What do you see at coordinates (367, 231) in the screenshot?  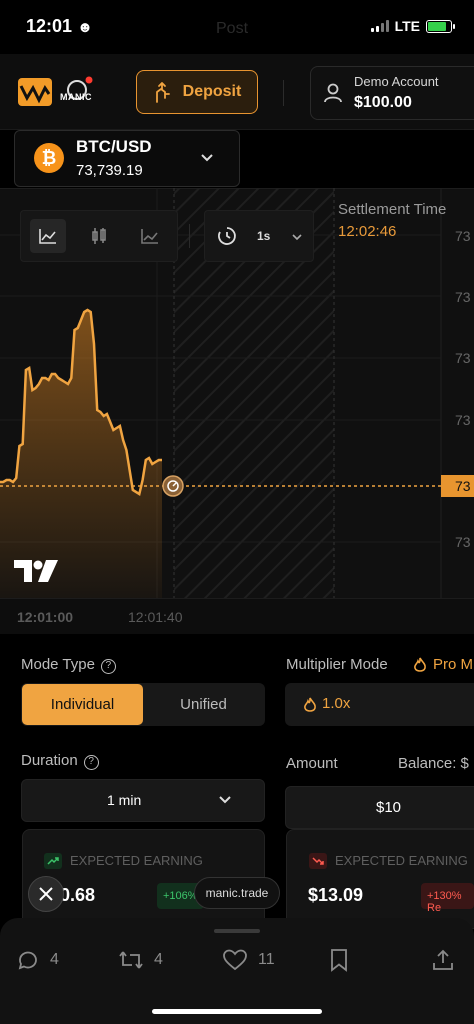 I see `settlement-time: 12:02:46` at bounding box center [367, 231].